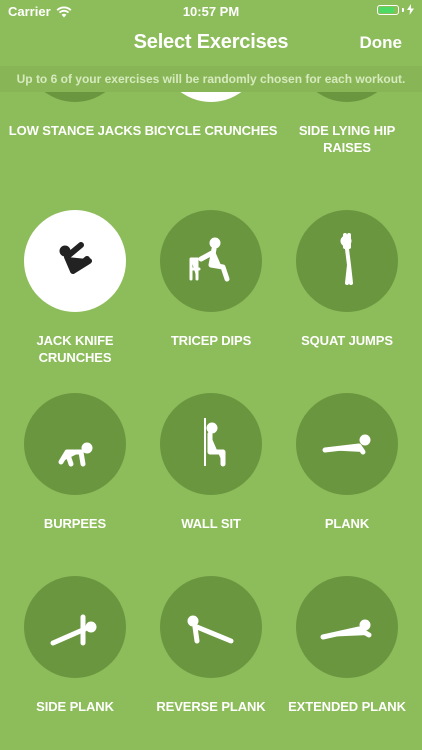  What do you see at coordinates (381, 43) in the screenshot?
I see `done-button: Done` at bounding box center [381, 43].